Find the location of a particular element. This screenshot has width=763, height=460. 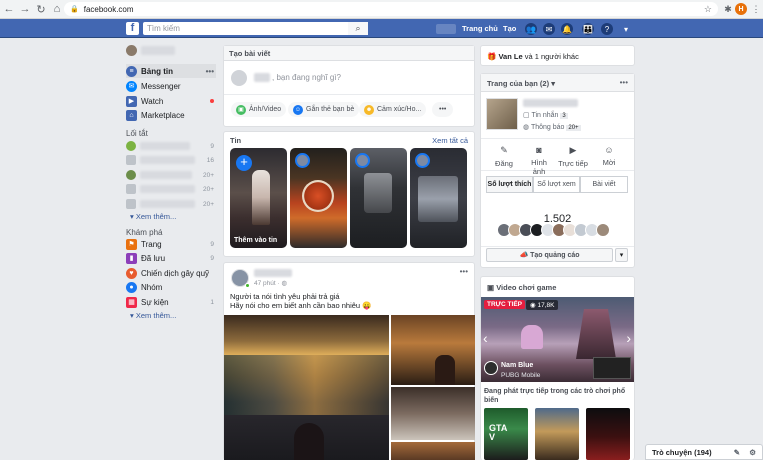

bookmark-icon: ▮ is located at coordinates (131, 258).